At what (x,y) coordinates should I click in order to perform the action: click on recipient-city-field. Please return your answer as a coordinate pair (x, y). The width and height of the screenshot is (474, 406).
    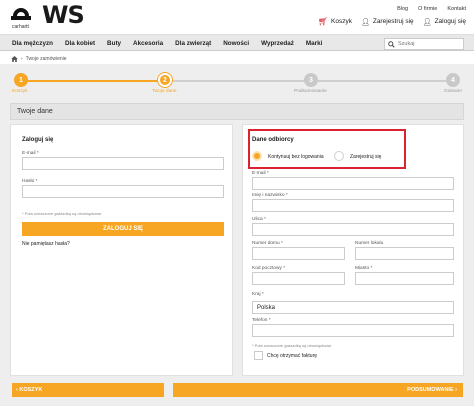
    Looking at the image, I should click on (404, 278).